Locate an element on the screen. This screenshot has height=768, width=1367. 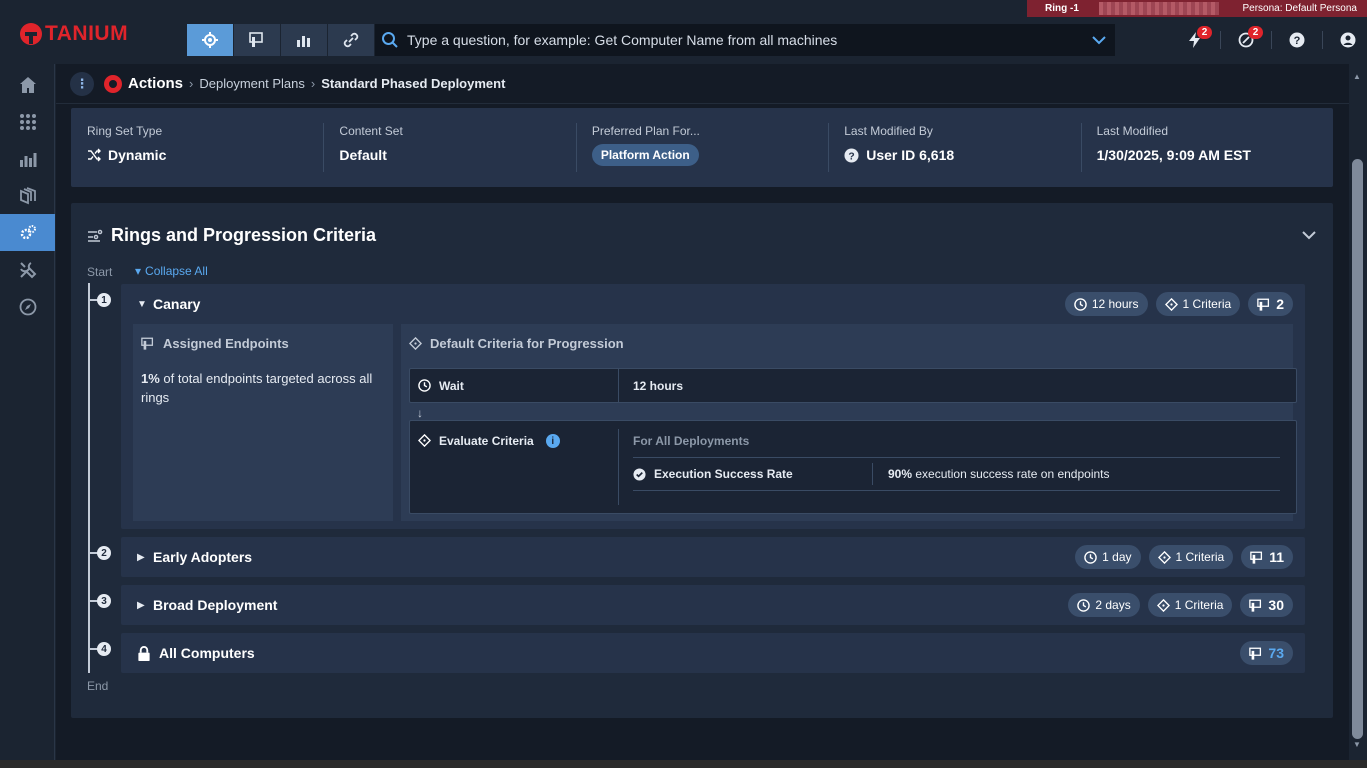
reports-icon is located at coordinates (303, 41).